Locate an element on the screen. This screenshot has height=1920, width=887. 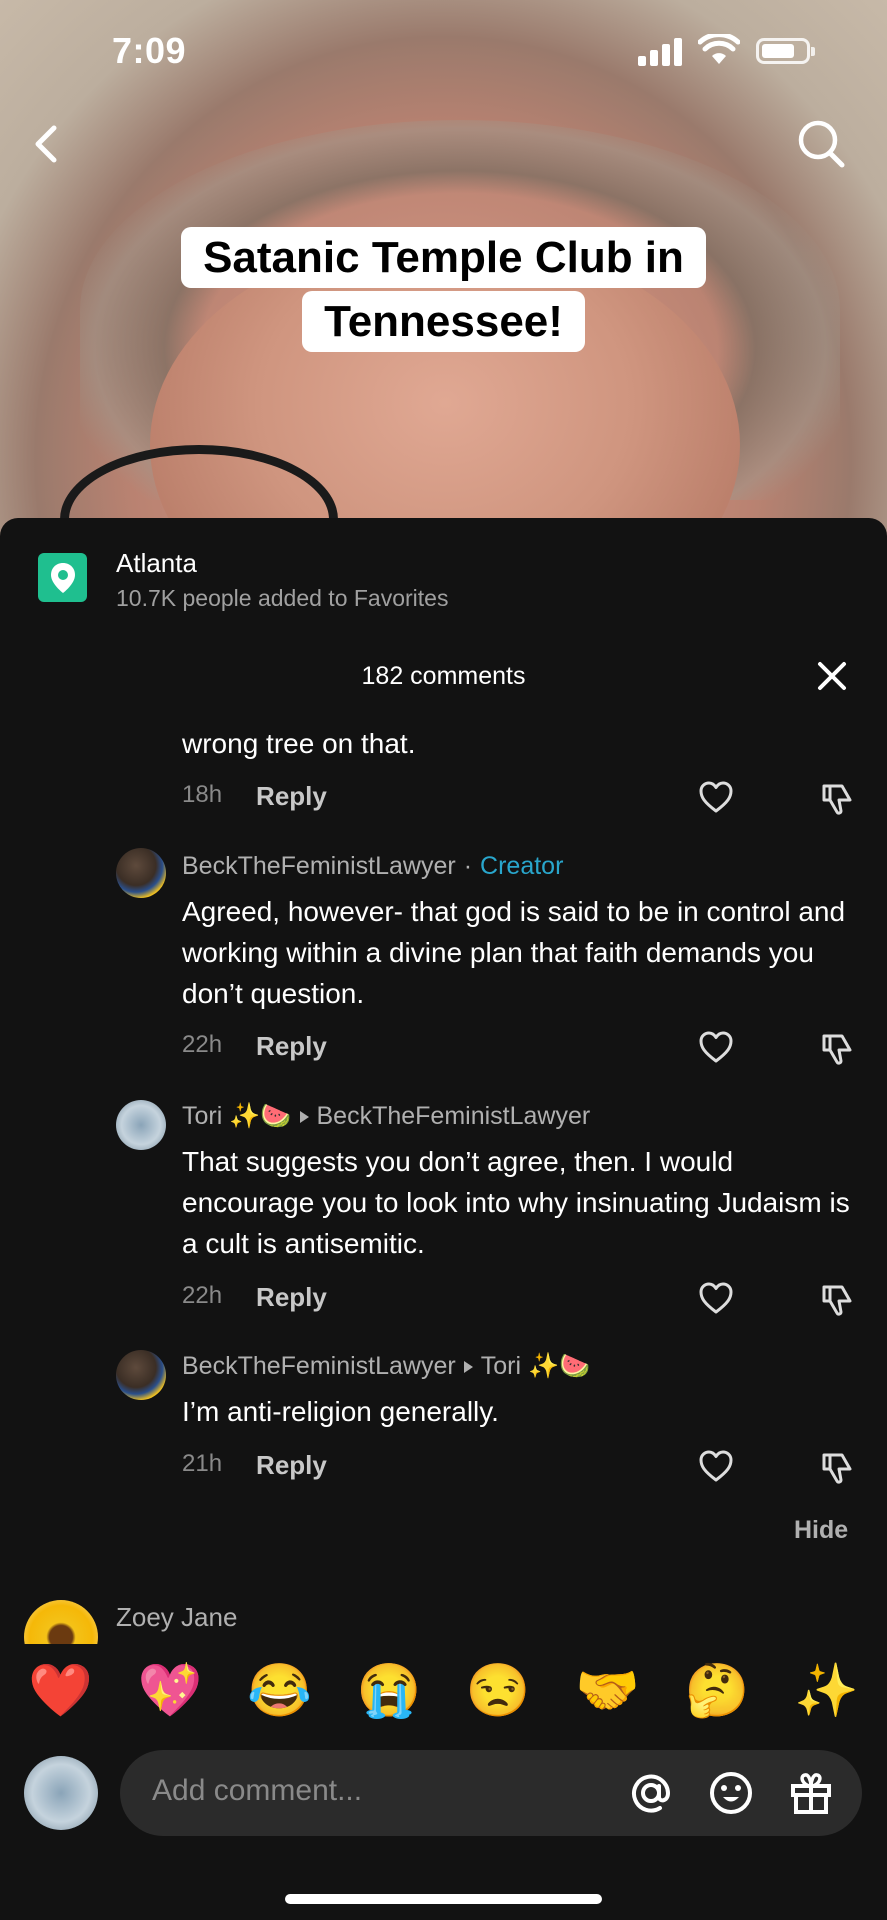
comment-text: I’m anti-religion generally. is located at coordinates (340, 1411).